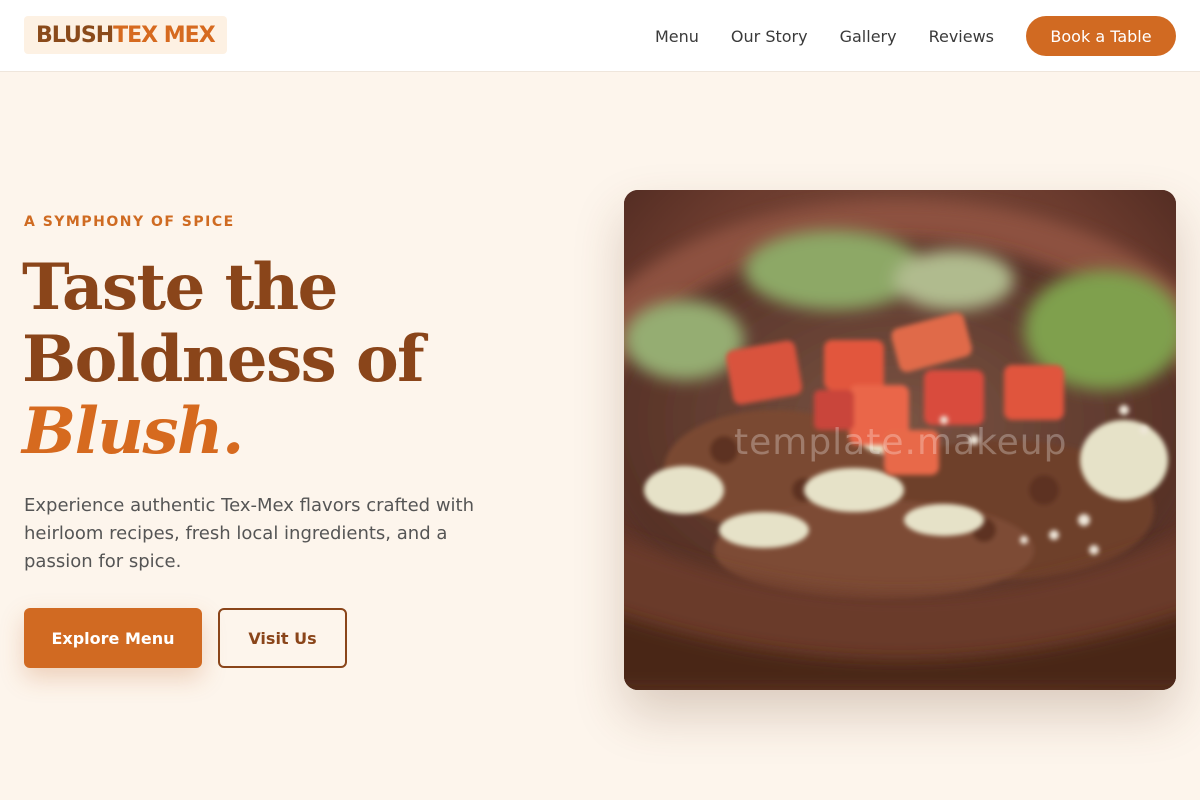 Image resolution: width=1200 pixels, height=800 pixels. I want to click on brand-name-accent: TEX MEX, so click(164, 35).